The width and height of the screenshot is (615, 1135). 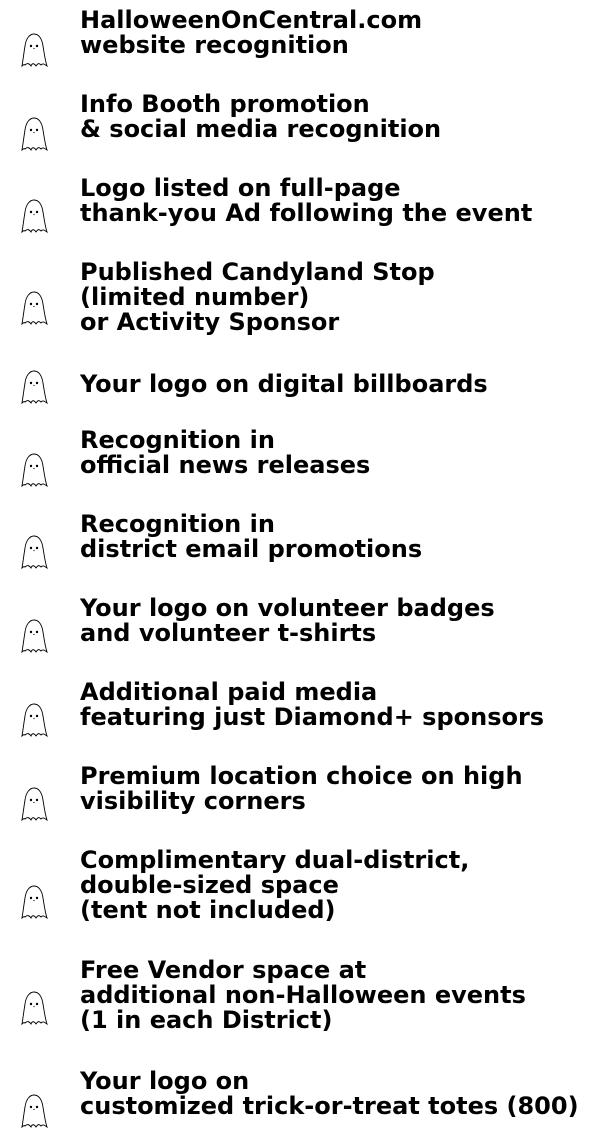 I want to click on benefit-line: Premium location choice on high, so click(x=301, y=776).